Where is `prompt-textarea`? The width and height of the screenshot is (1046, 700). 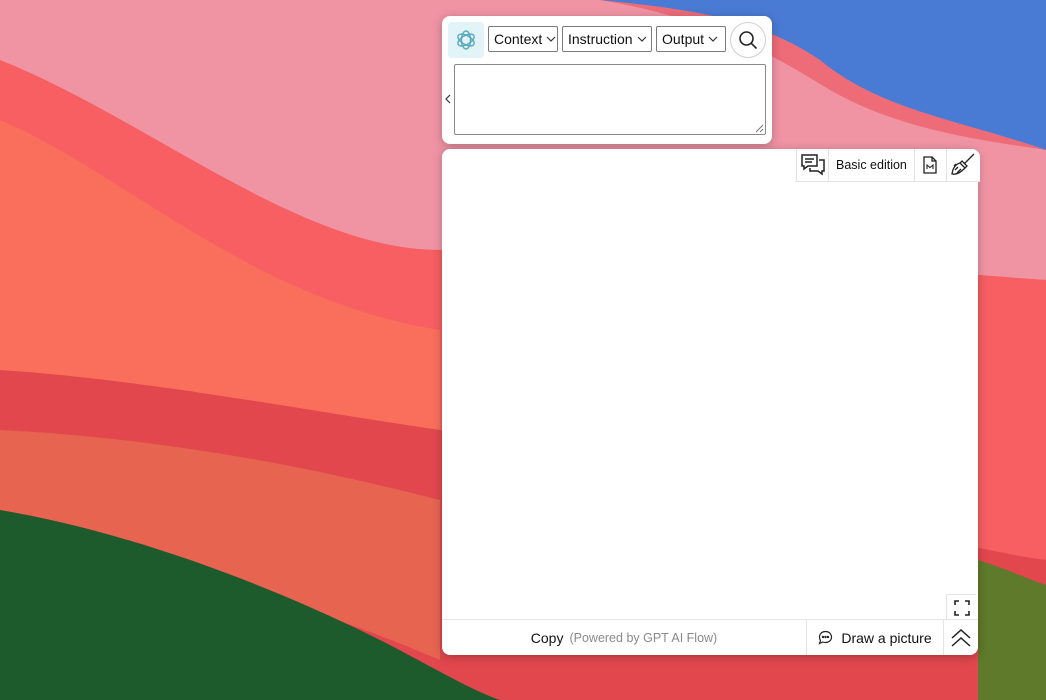 prompt-textarea is located at coordinates (610, 99).